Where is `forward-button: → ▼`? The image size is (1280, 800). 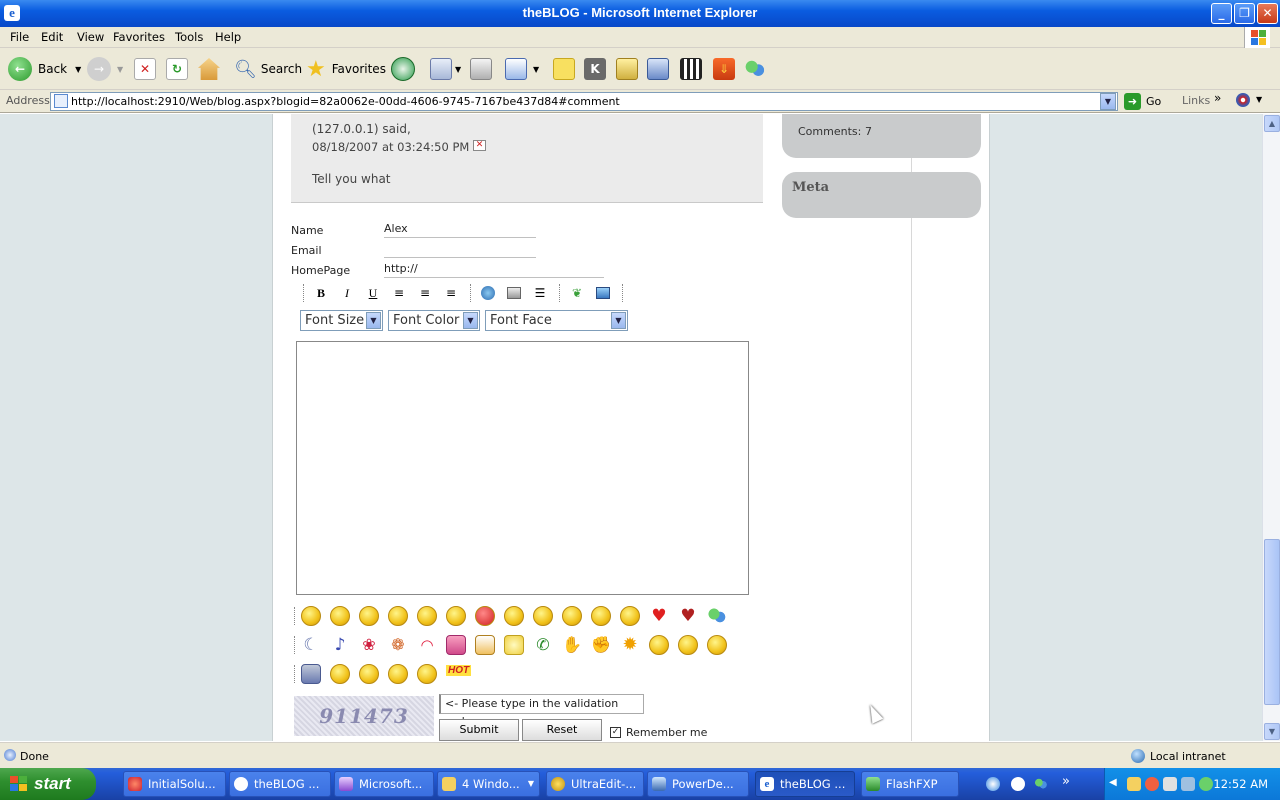
forward-button: → ▼ is located at coordinates (105, 69).